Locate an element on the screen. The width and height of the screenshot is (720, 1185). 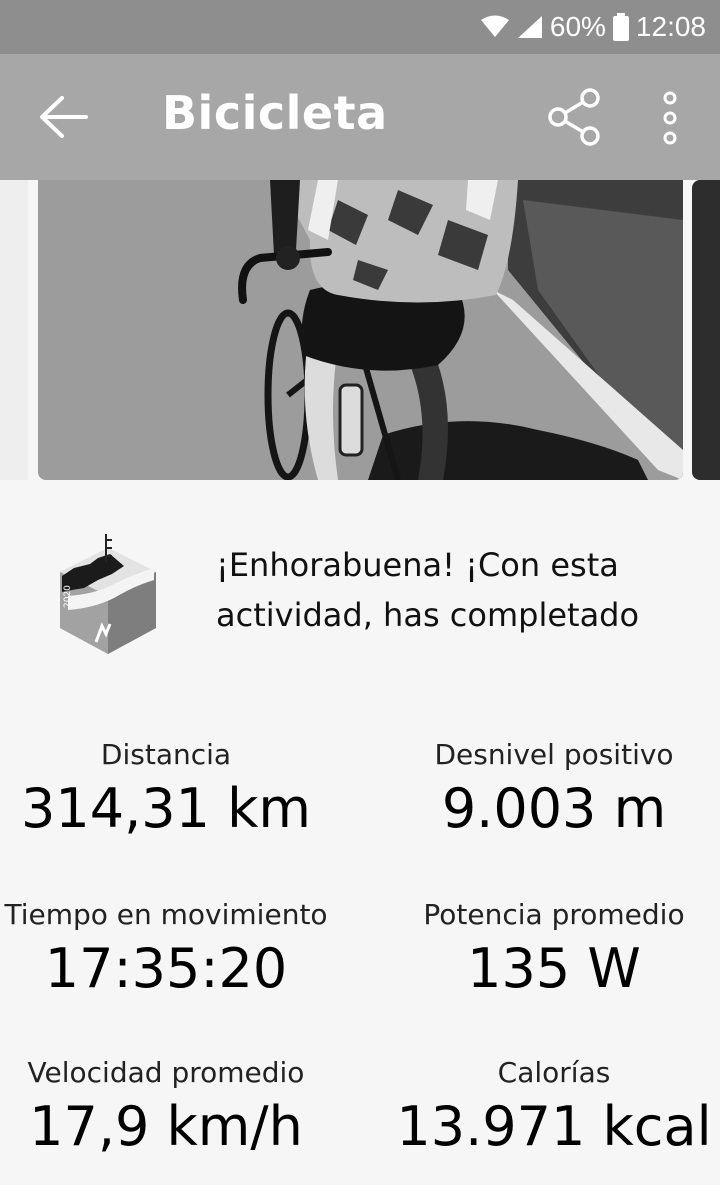
more-vertical-icon is located at coordinates (670, 118).